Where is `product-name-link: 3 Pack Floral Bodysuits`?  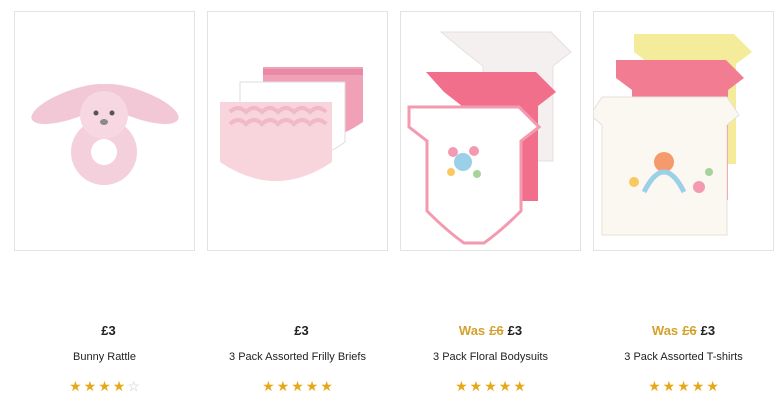
product-name-link: 3 Pack Floral Bodysuits is located at coordinates (490, 358).